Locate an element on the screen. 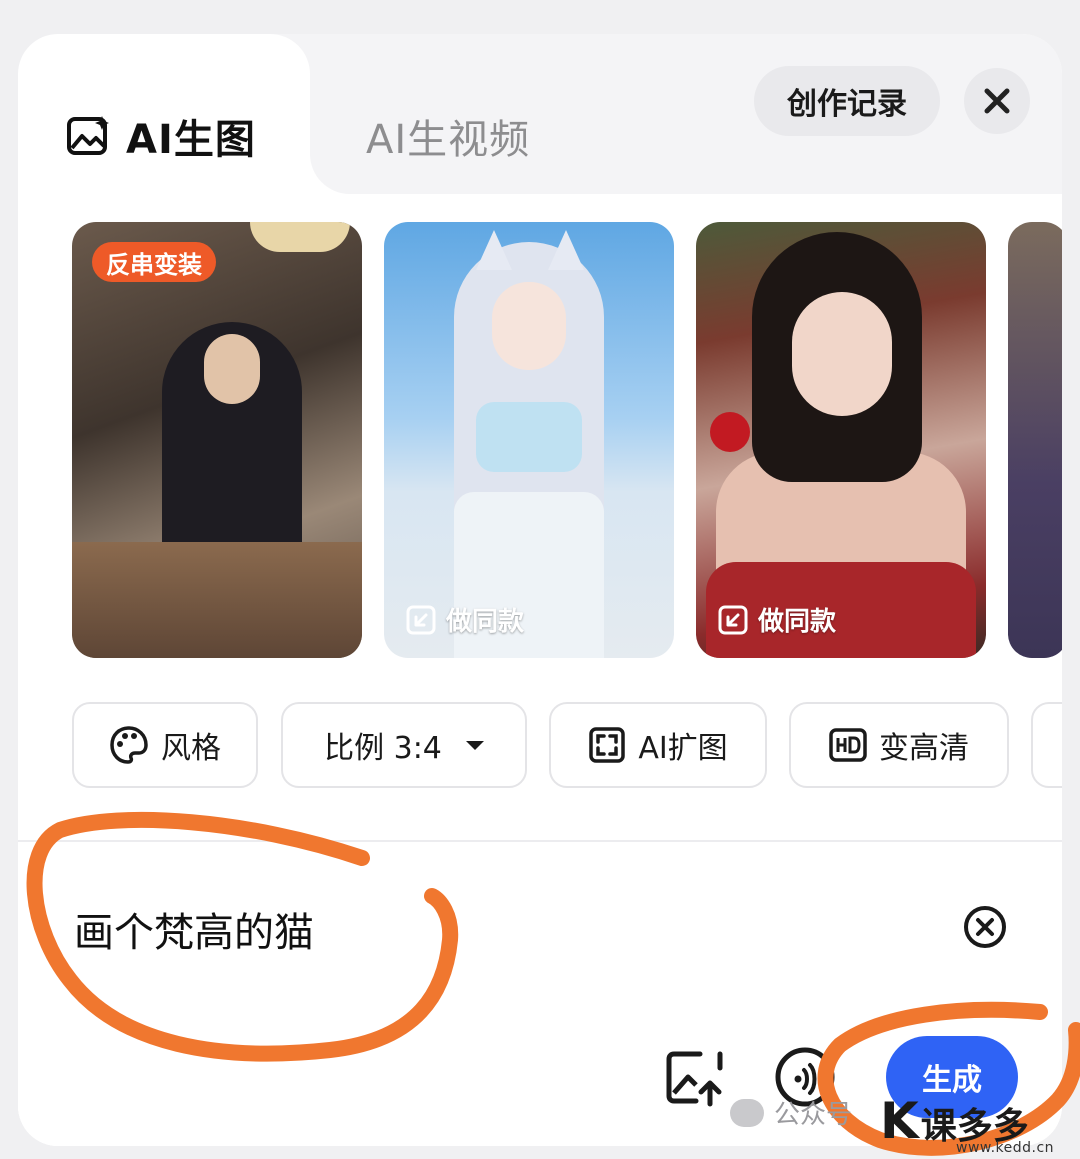 The width and height of the screenshot is (1080, 1159). image-icon is located at coordinates (88, 135).